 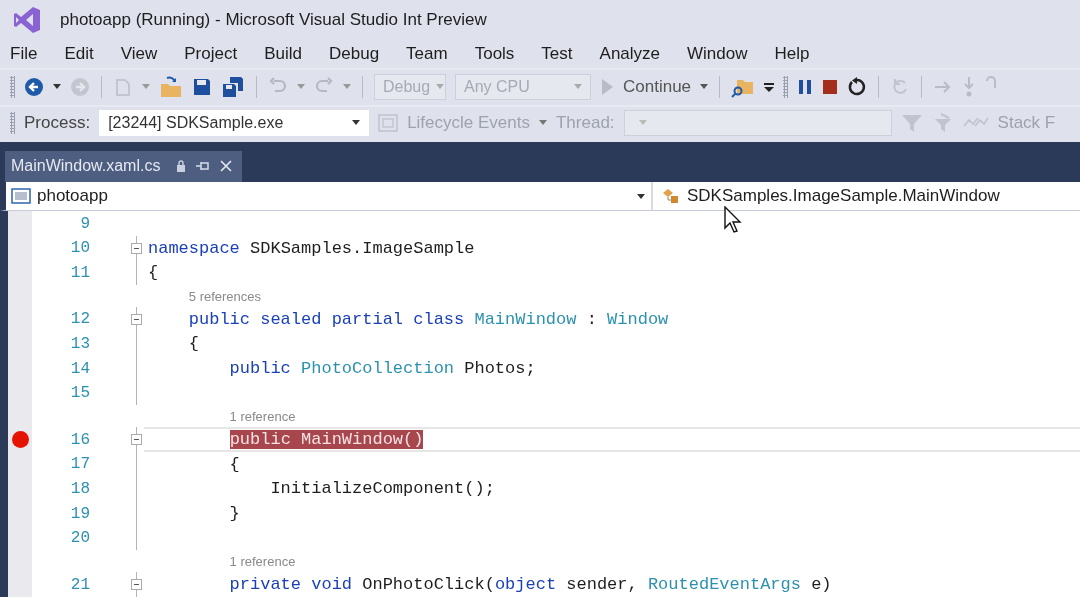 What do you see at coordinates (79, 584) in the screenshot?
I see `line-number: 21` at bounding box center [79, 584].